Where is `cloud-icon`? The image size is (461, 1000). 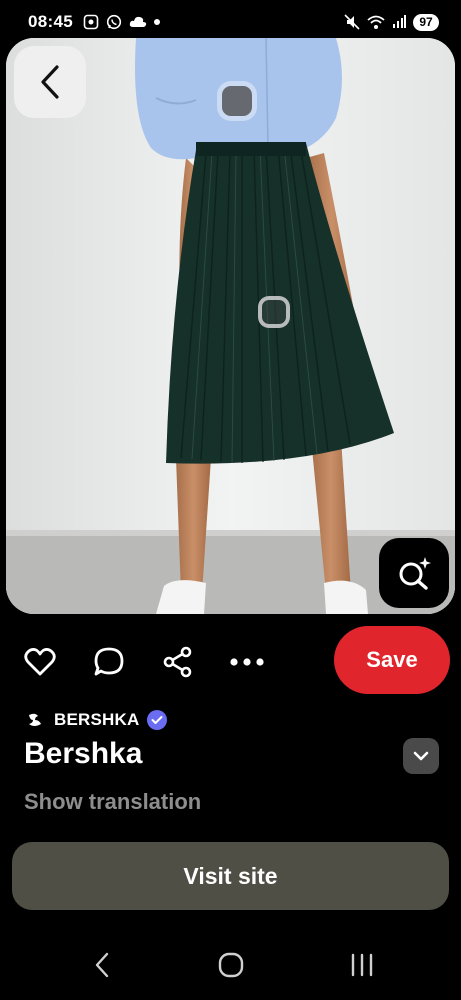
cloud-icon is located at coordinates (138, 21).